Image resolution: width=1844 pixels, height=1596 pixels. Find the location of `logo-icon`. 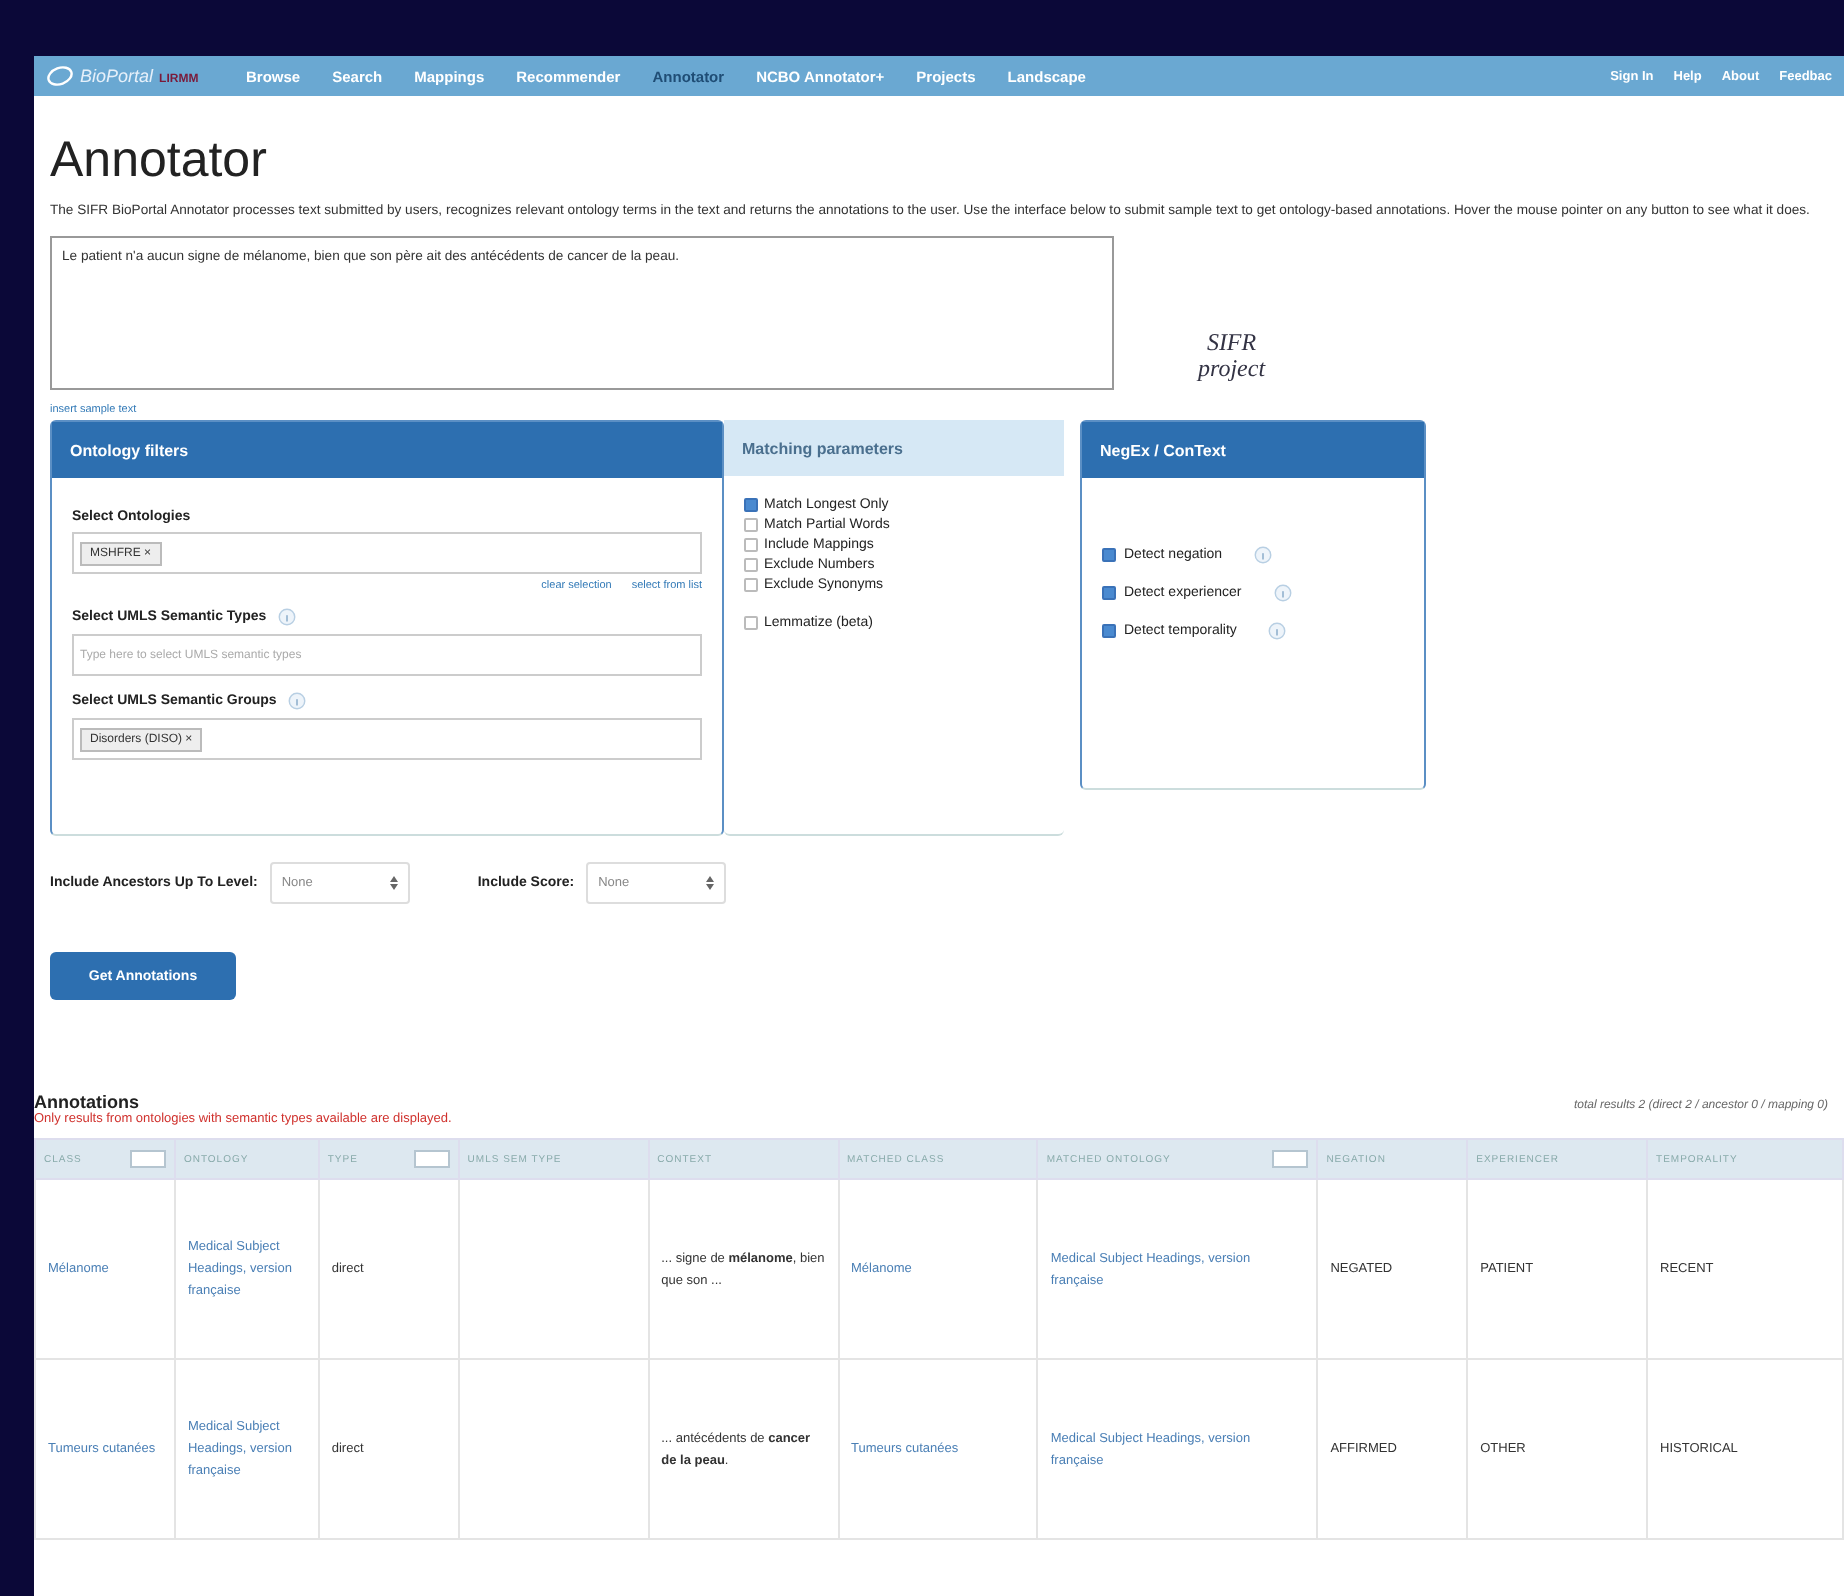

logo-icon is located at coordinates (60, 76).